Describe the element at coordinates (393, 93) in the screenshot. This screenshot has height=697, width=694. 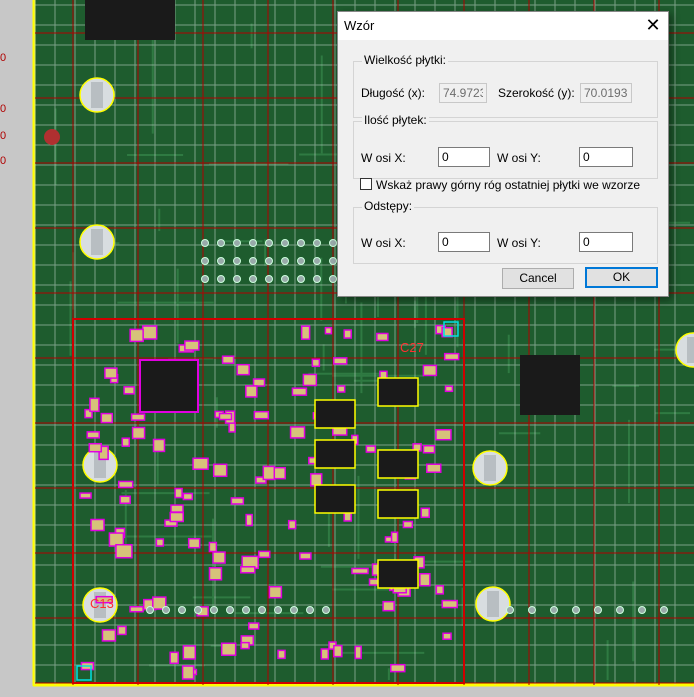
I see `length-label: Długość (x):` at that location.